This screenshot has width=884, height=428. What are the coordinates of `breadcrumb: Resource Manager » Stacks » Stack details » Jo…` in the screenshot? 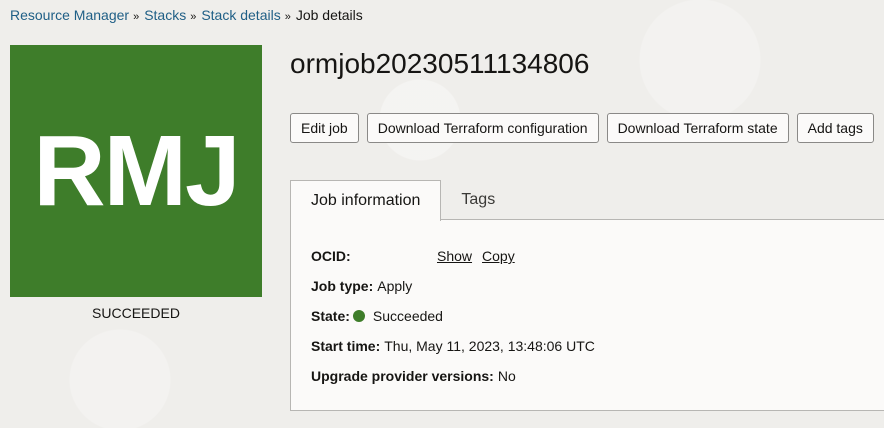 It's located at (186, 16).